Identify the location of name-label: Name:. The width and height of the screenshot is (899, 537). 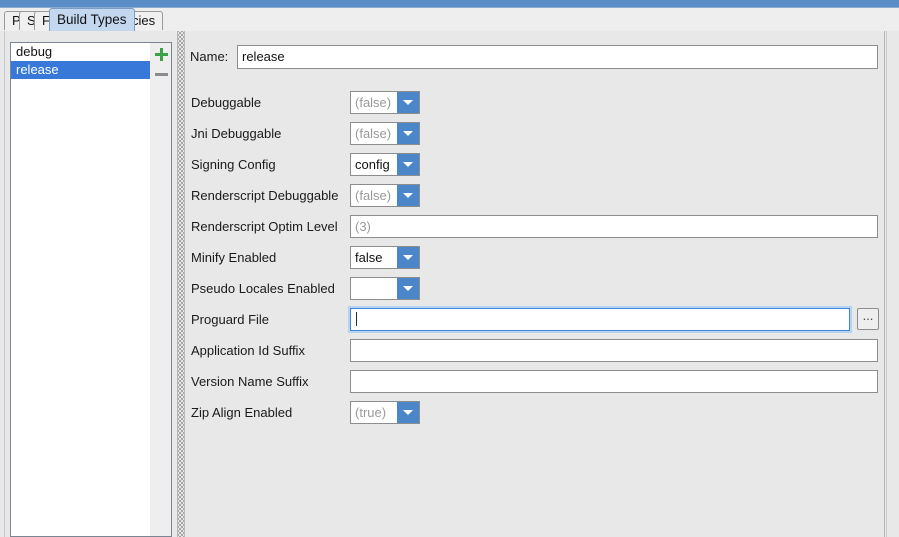
(209, 56).